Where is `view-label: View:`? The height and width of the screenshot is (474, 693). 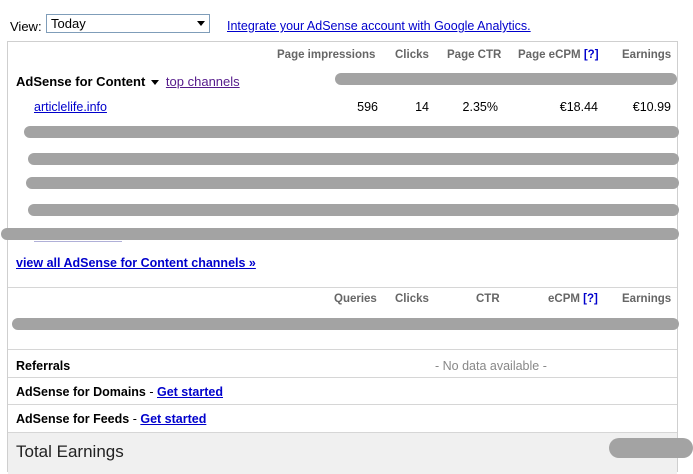 view-label: View: is located at coordinates (26, 26).